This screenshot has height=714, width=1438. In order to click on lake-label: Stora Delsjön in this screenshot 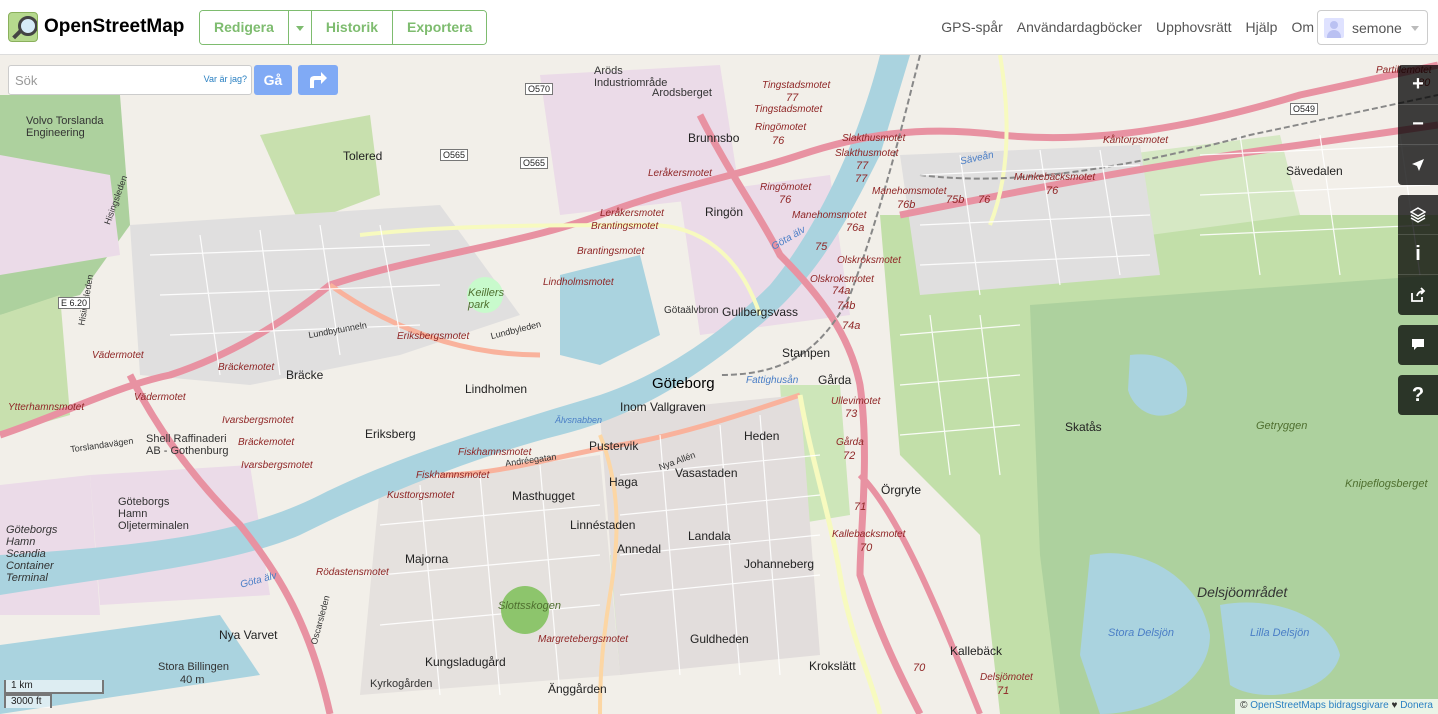, I will do `click(1141, 633)`.